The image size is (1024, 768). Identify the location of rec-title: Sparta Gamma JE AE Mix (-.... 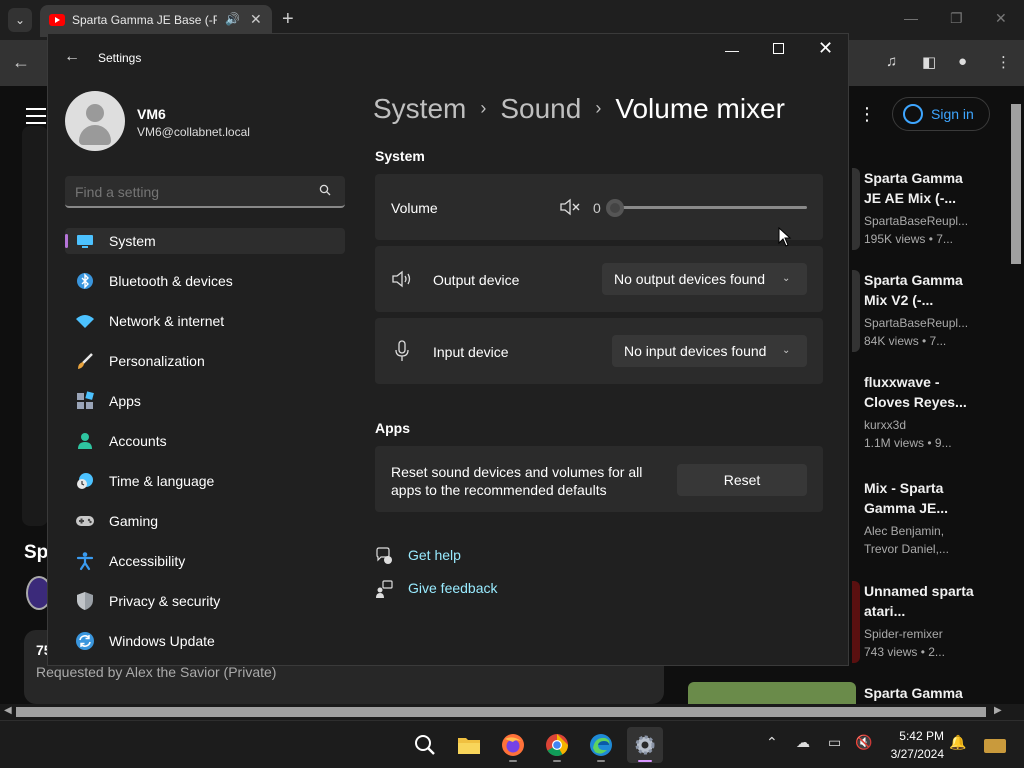
(919, 188).